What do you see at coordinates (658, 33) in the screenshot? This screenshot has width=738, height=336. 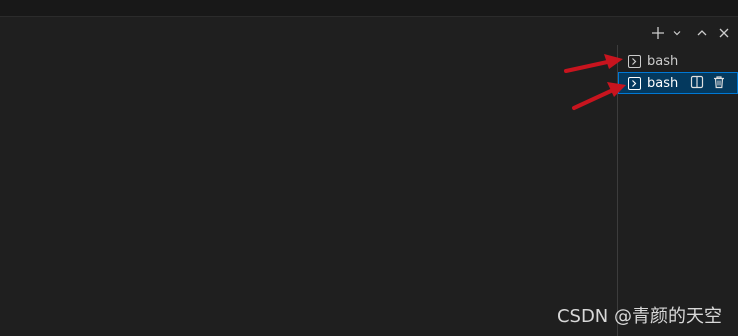 I see `plus-icon` at bounding box center [658, 33].